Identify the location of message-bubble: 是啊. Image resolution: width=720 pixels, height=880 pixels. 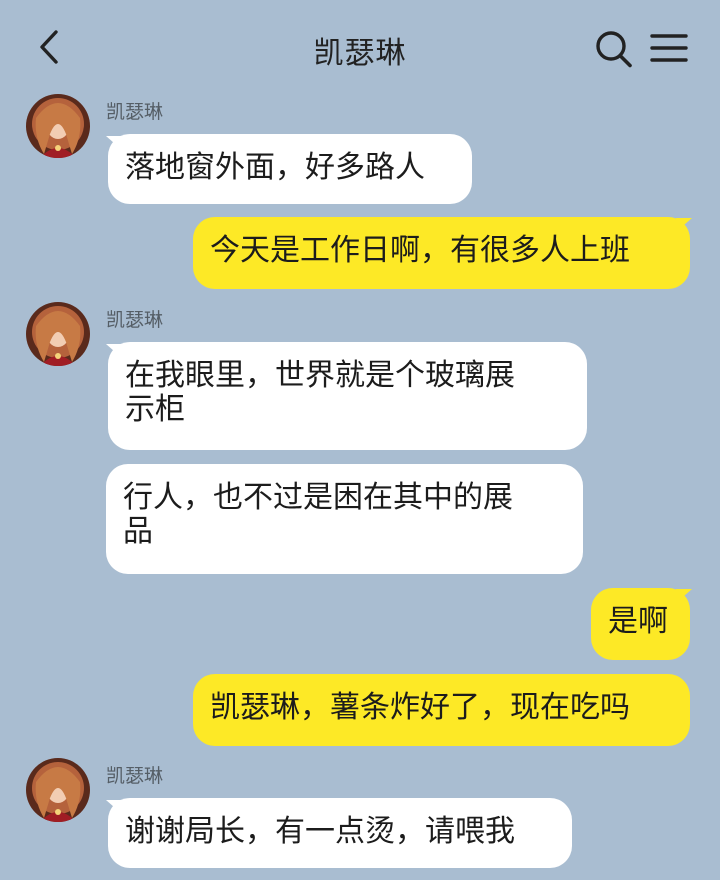
(640, 624).